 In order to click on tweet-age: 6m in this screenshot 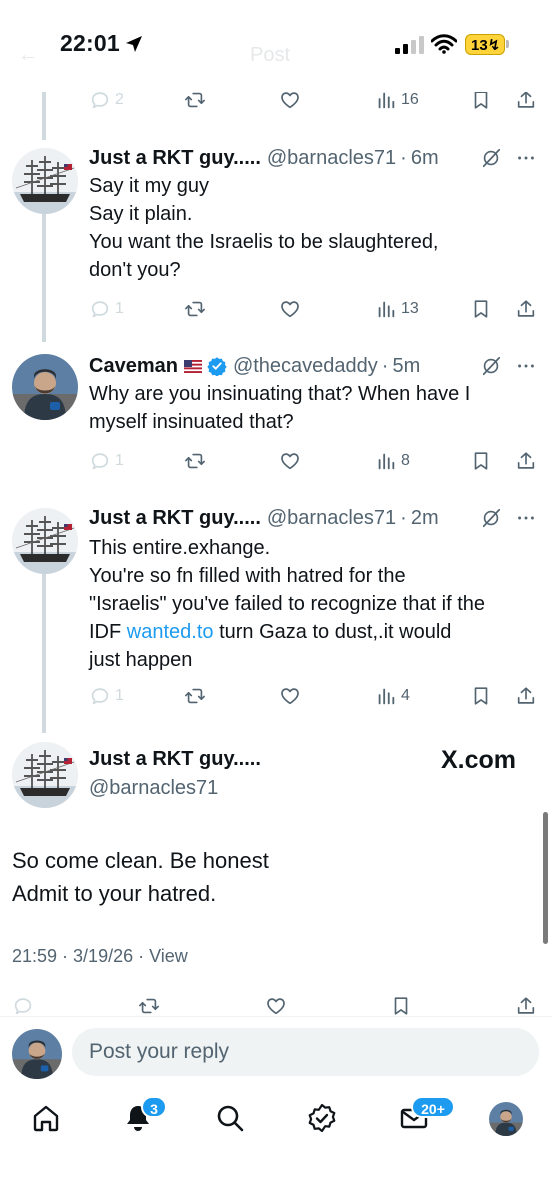, I will do `click(424, 157)`.